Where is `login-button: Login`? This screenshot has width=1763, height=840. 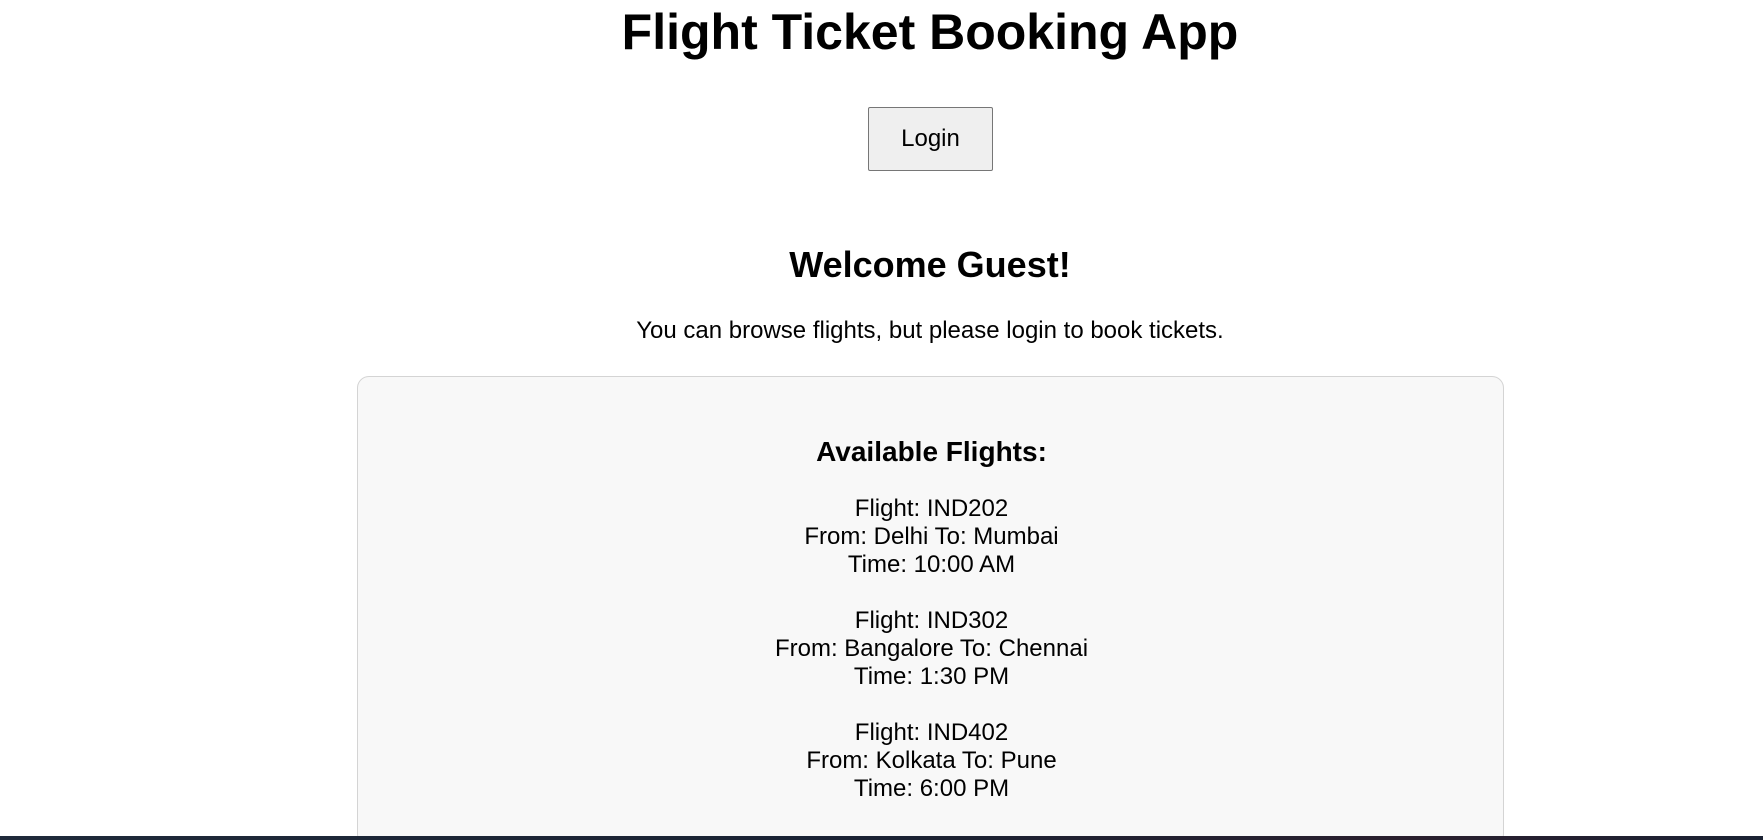
login-button: Login is located at coordinates (930, 139).